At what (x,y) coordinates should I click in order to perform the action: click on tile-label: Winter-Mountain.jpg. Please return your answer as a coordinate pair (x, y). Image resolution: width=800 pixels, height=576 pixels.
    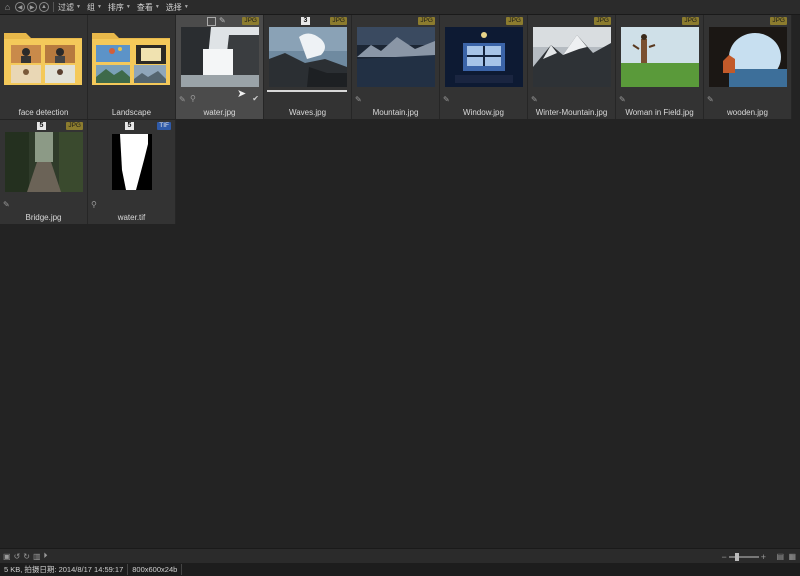
    Looking at the image, I should click on (571, 112).